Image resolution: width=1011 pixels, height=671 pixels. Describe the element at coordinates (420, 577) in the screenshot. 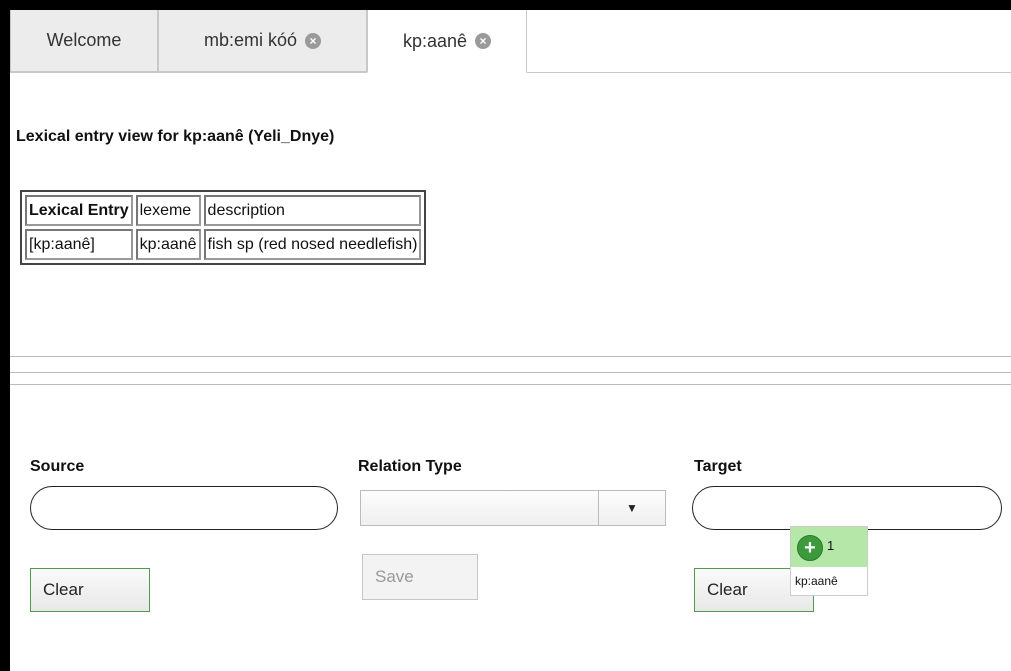

I see `save-button: Save` at that location.